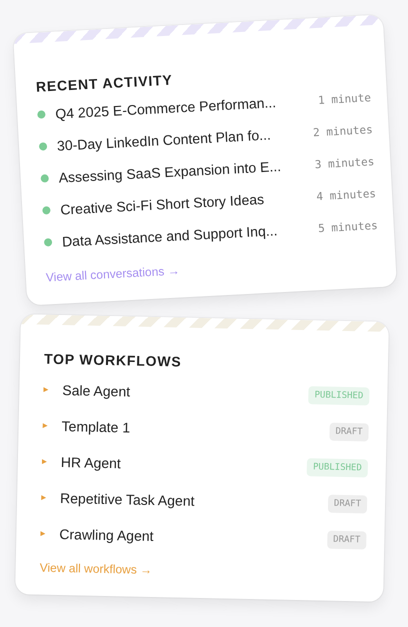 The width and height of the screenshot is (408, 627). What do you see at coordinates (194, 501) in the screenshot?
I see `workflow-link: Repetitive Task Agent` at bounding box center [194, 501].